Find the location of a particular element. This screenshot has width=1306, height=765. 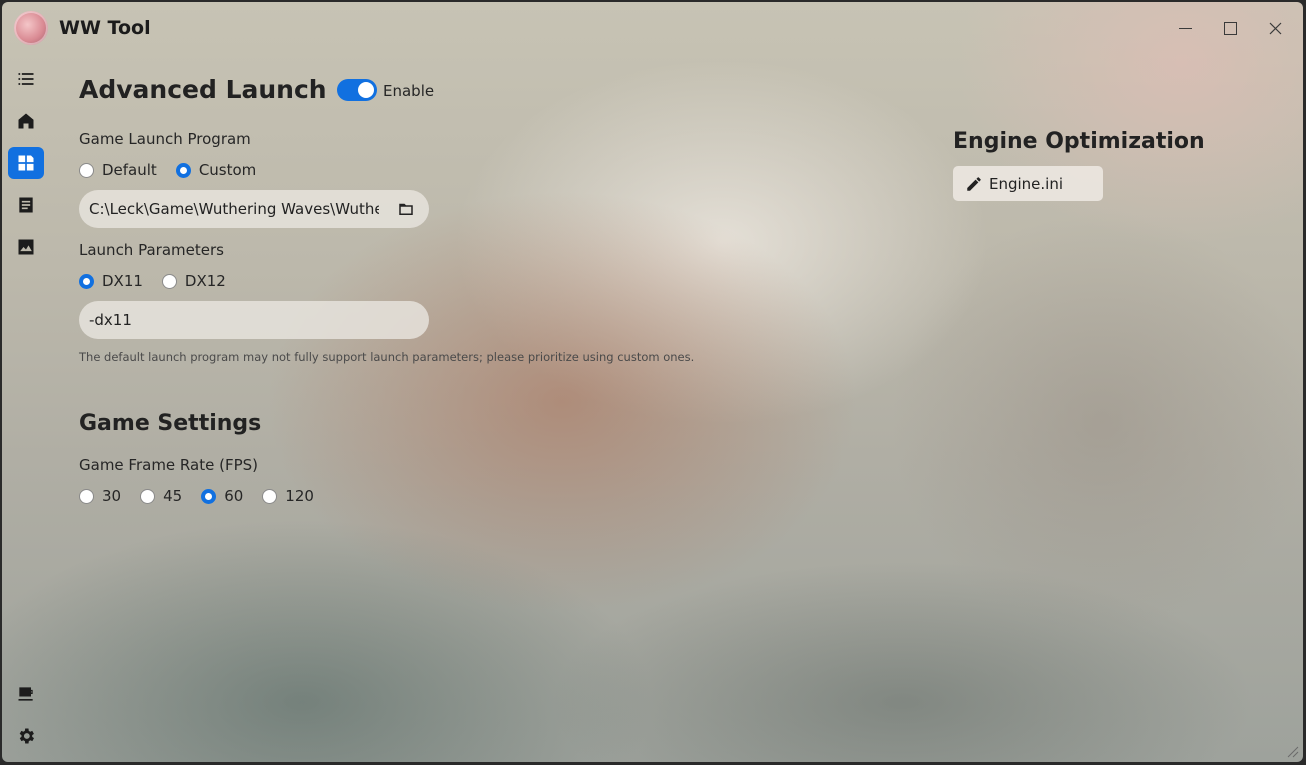

radio-default-label: Default is located at coordinates (129, 170).